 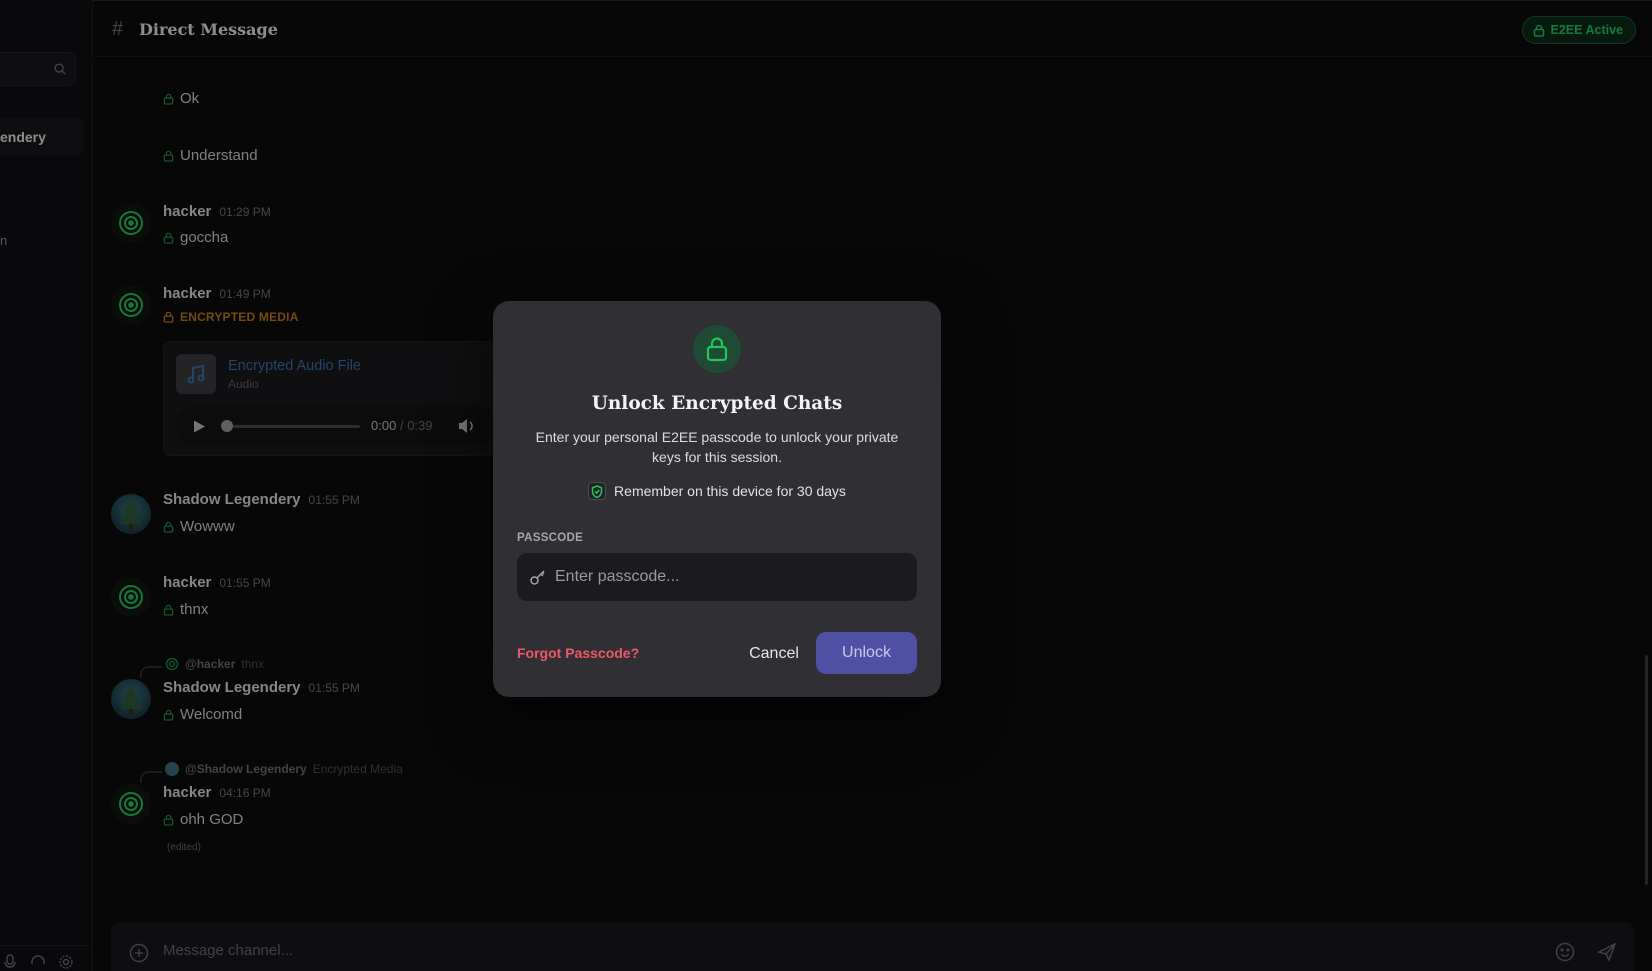 I want to click on remember-checkbox, so click(x=597, y=491).